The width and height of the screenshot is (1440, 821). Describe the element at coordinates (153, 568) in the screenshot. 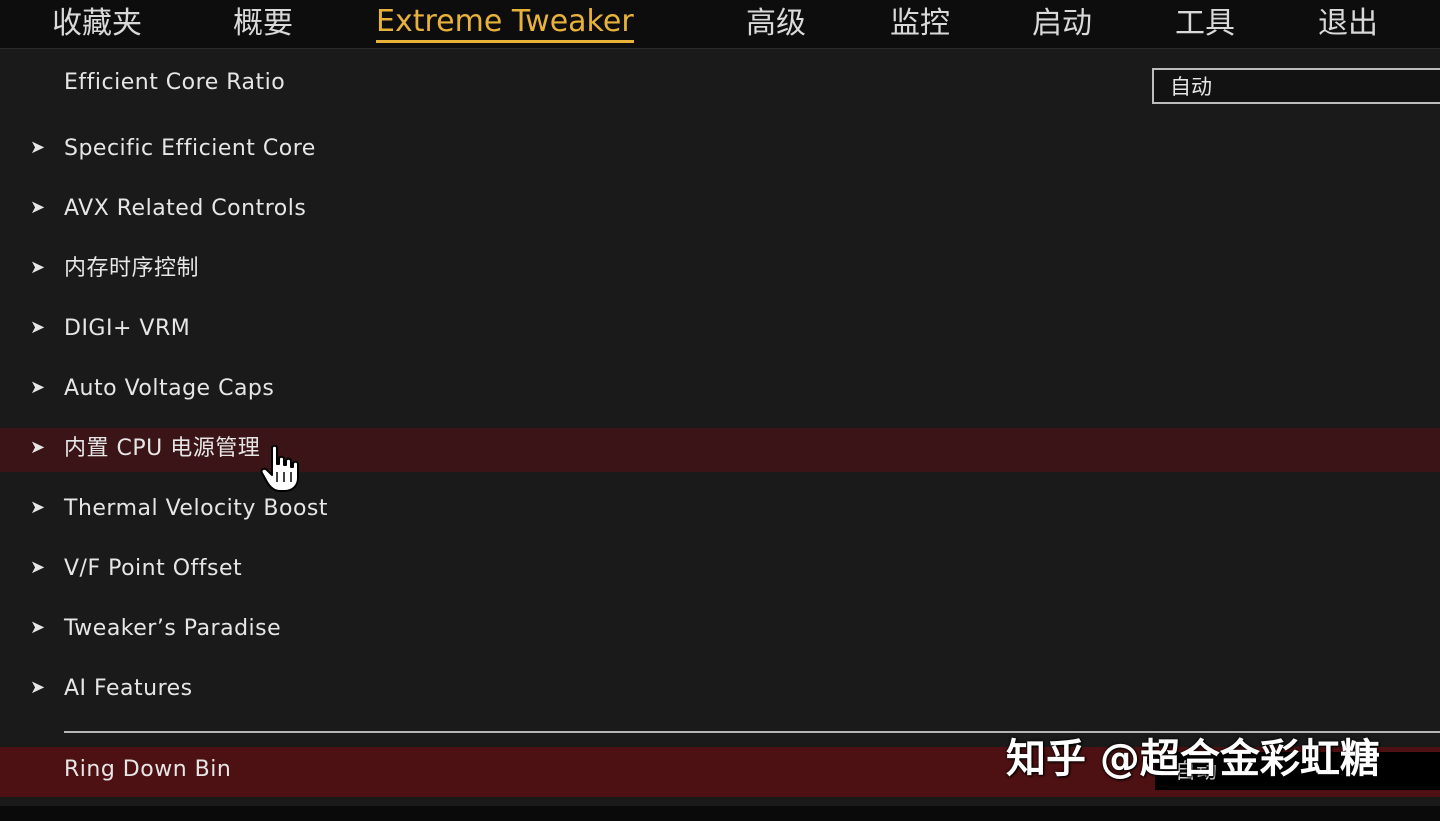

I see `submenu-label: V/F Point Offset` at that location.